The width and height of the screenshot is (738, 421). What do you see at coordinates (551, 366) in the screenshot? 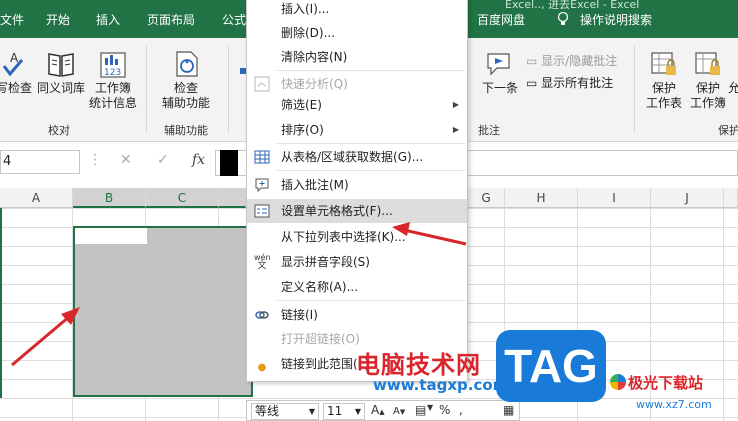
I see `watermark-tag-logo: TAG` at bounding box center [551, 366].